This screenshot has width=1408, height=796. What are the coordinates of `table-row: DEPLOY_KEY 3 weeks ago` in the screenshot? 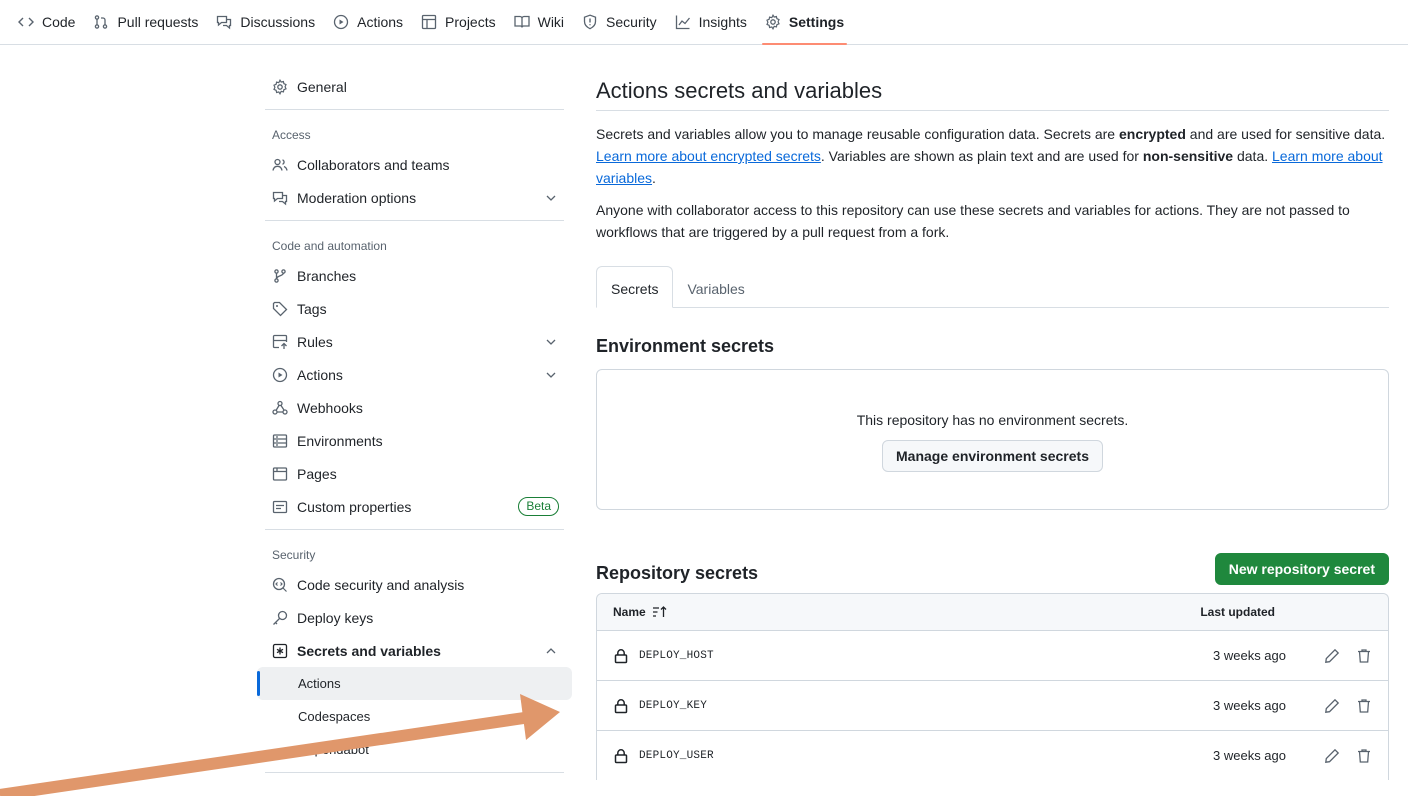 It's located at (992, 705).